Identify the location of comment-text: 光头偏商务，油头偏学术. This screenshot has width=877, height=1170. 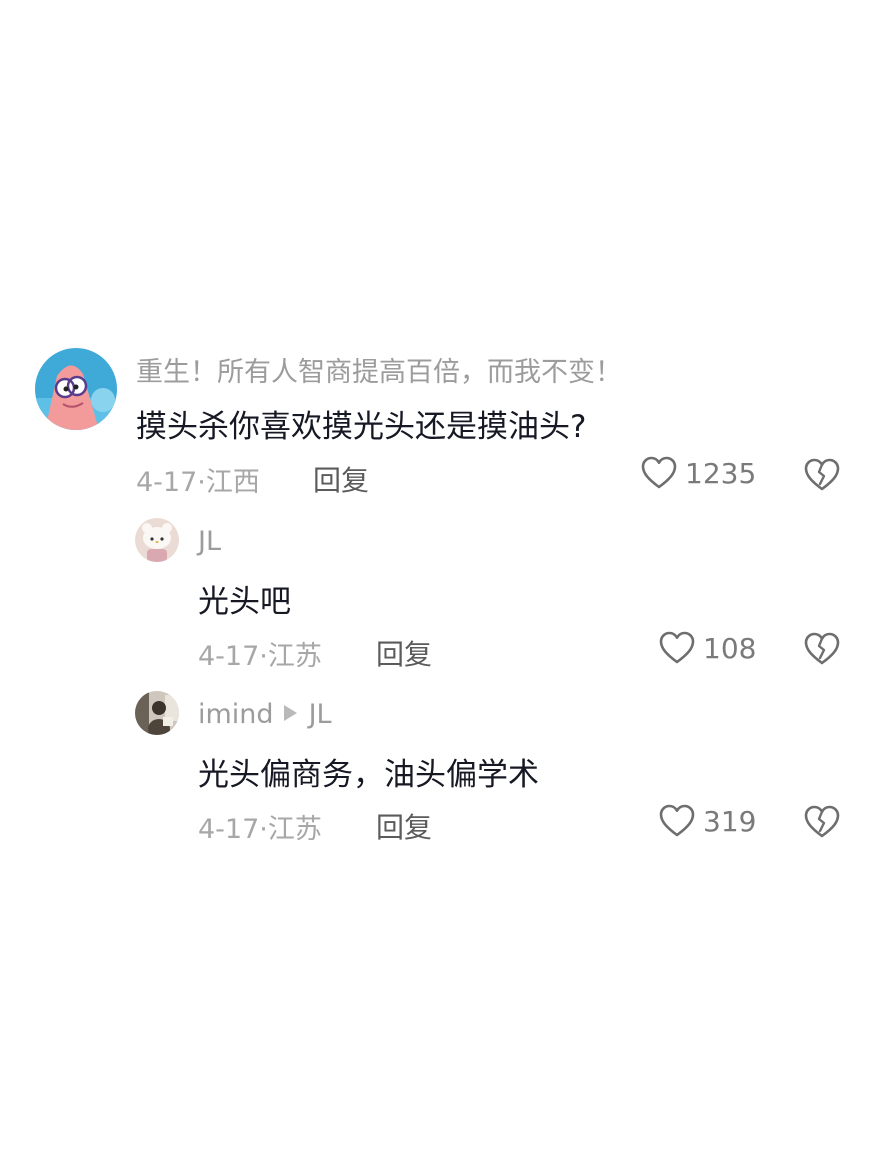
(368, 775).